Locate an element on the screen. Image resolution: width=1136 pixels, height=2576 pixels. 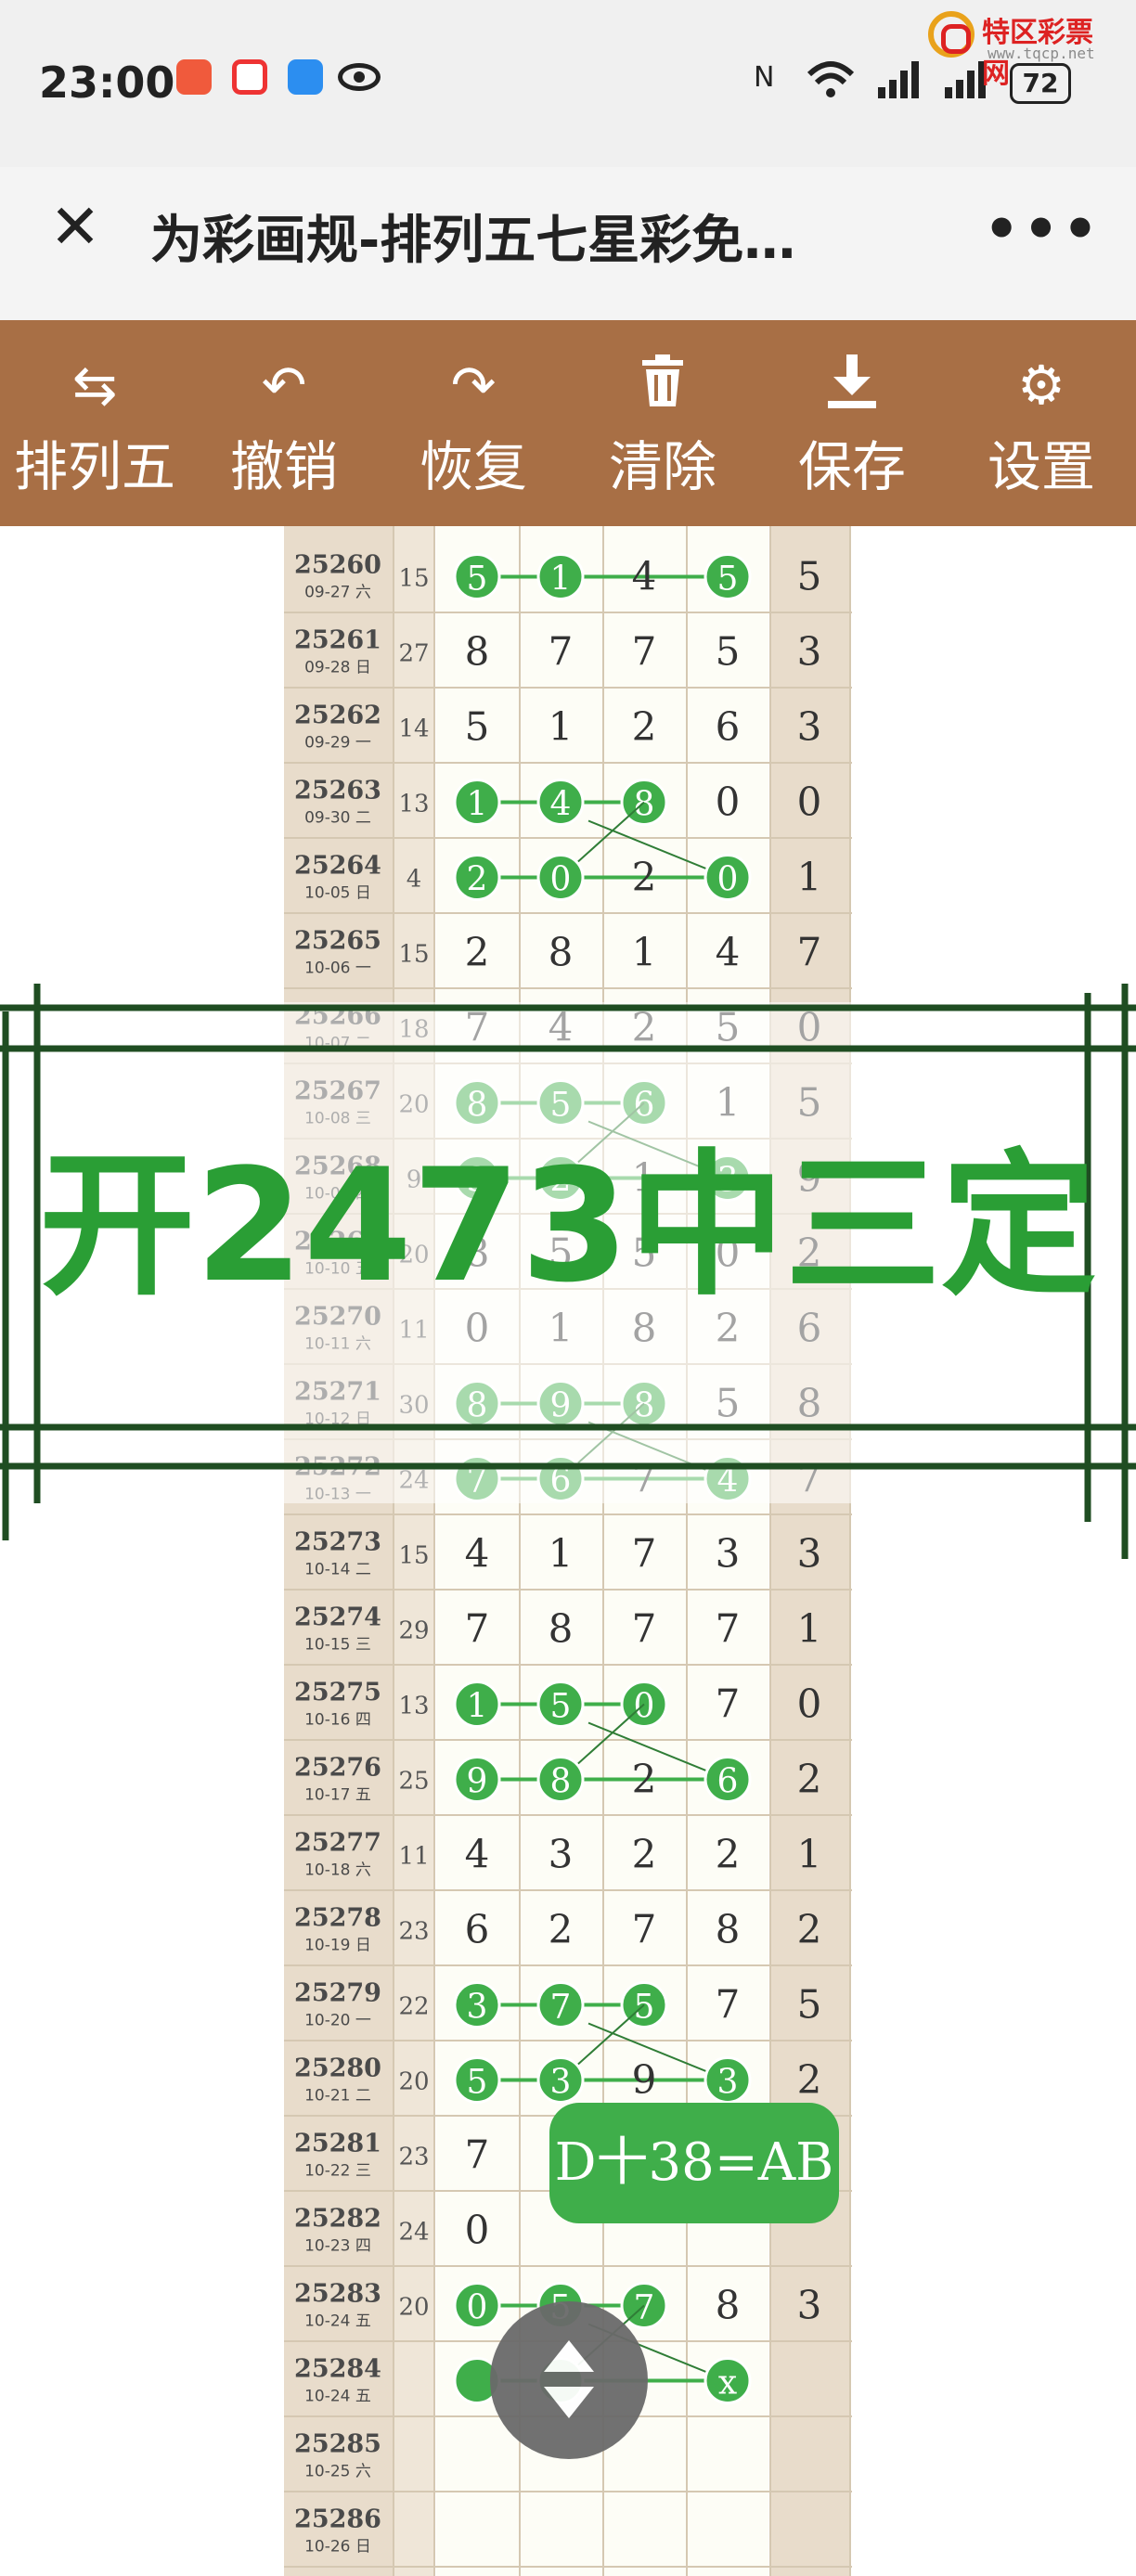
issue-date: 10-21 二 is located at coordinates (337, 2096).